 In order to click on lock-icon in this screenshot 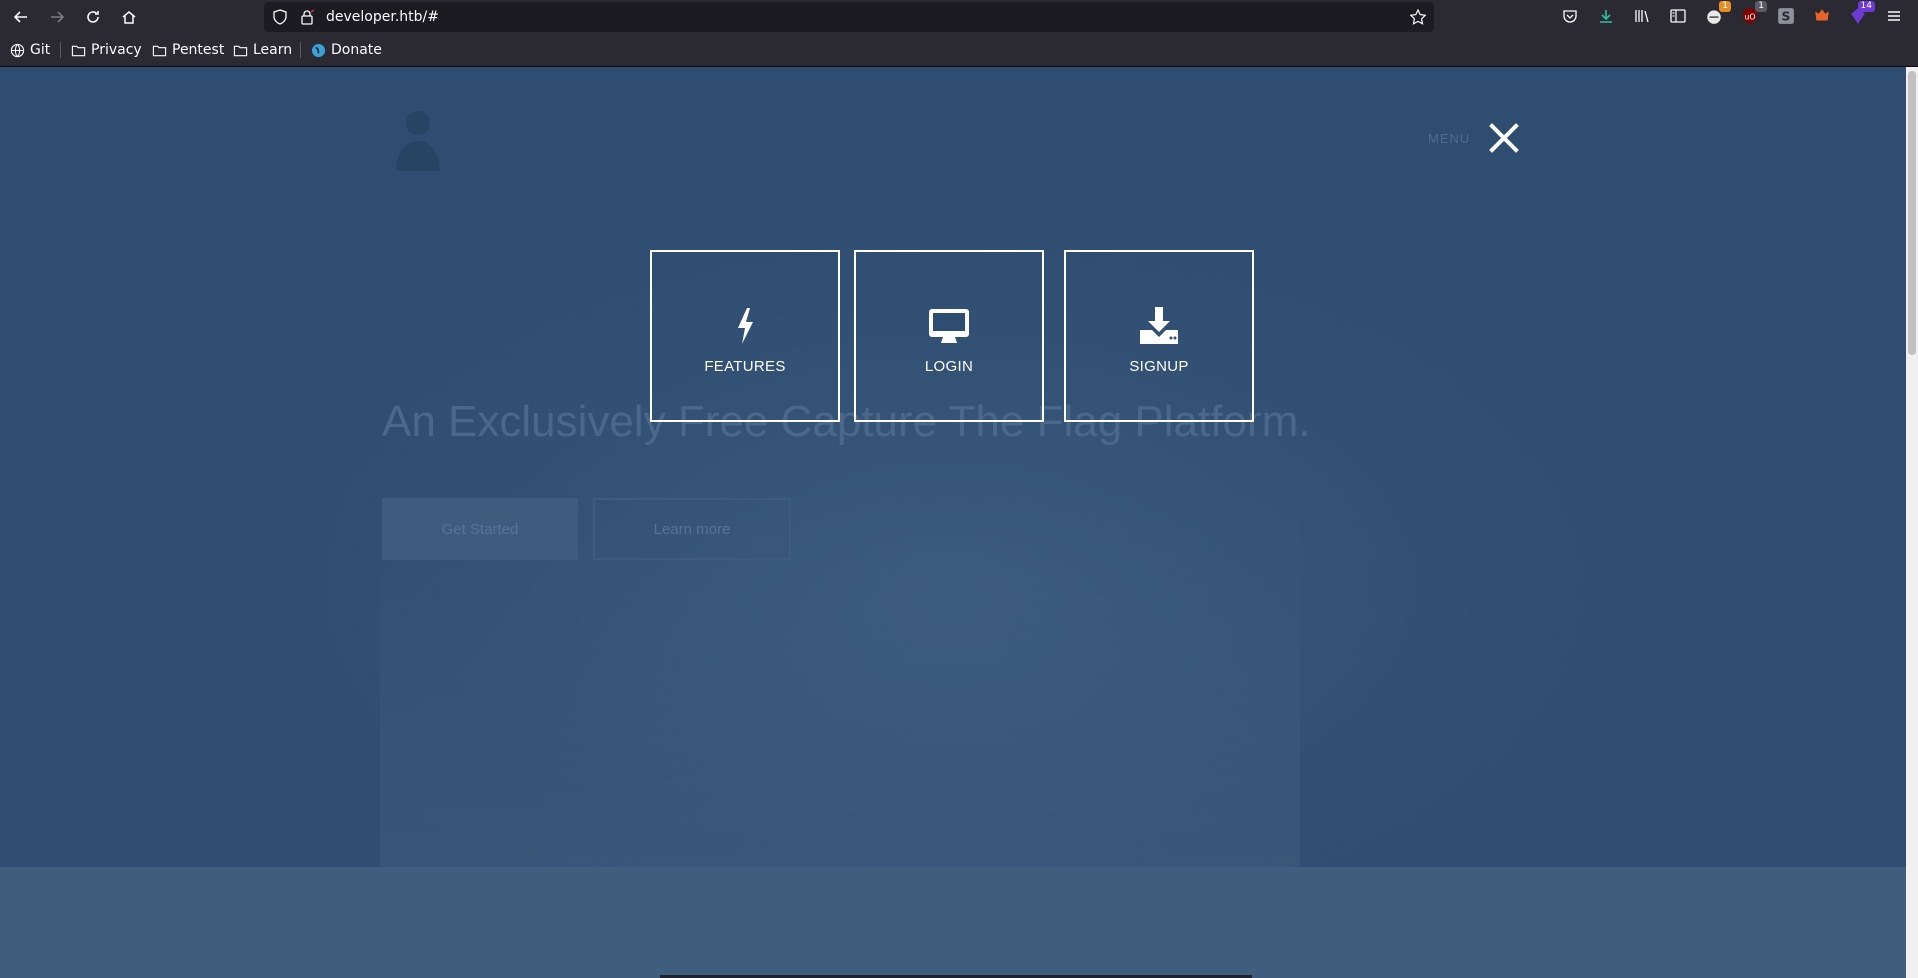, I will do `click(307, 17)`.